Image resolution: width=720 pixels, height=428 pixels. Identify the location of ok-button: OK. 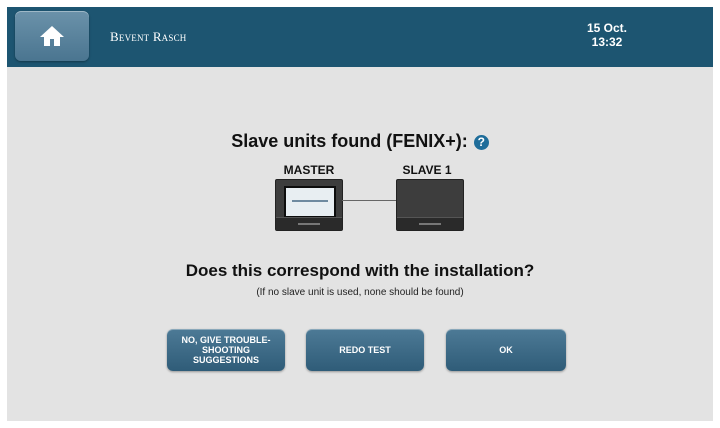
(506, 350).